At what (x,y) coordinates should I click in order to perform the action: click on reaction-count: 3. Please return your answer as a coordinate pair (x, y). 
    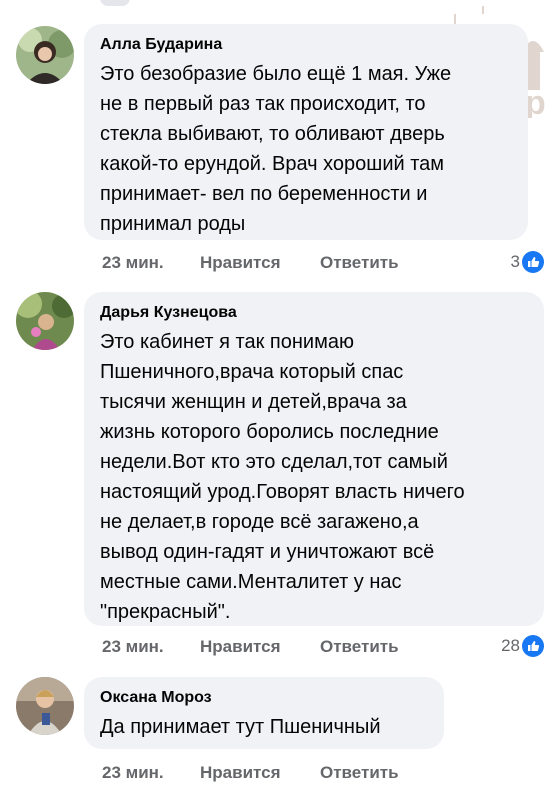
    Looking at the image, I should click on (527, 262).